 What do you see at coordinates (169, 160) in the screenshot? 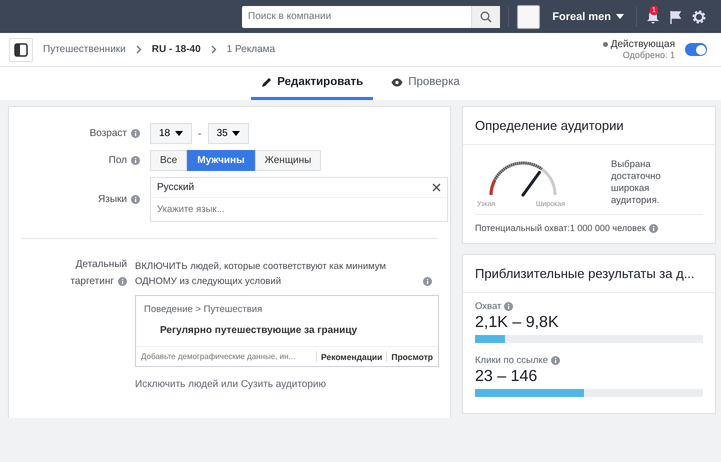
I see `gender-option: Все` at bounding box center [169, 160].